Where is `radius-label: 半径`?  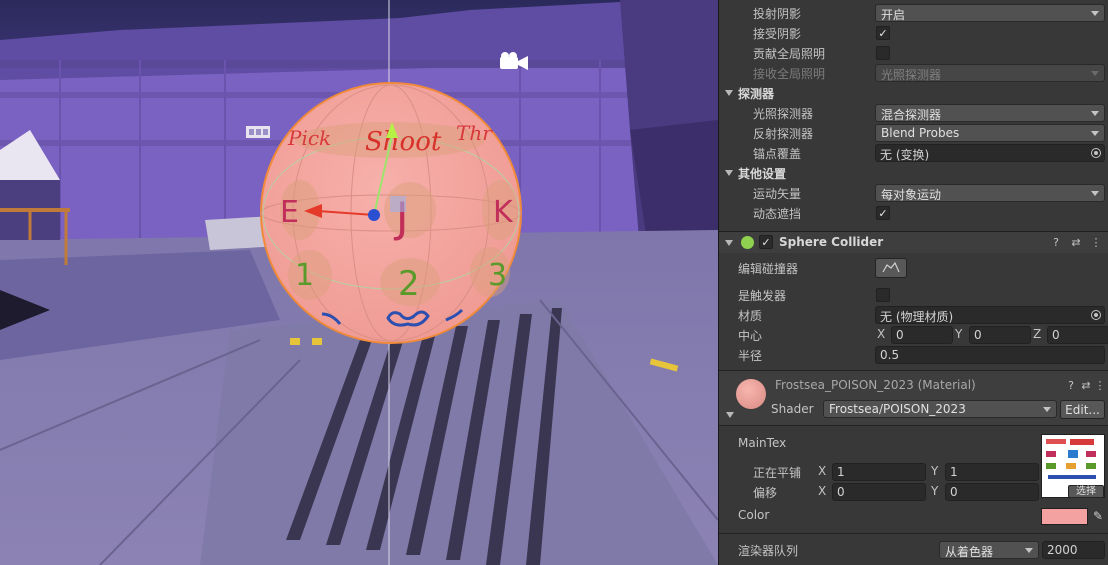 radius-label: 半径 is located at coordinates (750, 356).